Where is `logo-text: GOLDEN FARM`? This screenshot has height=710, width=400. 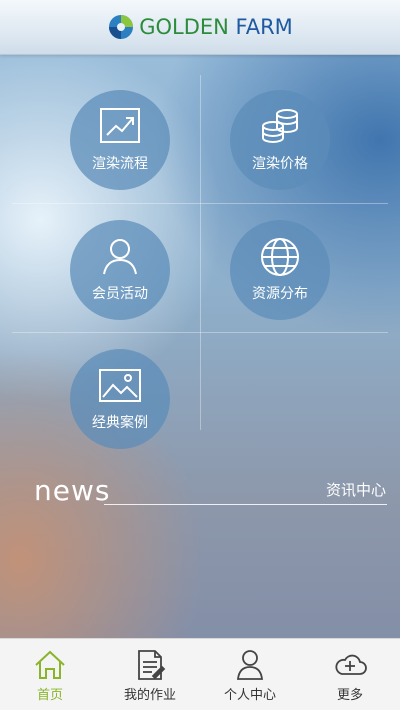
logo-text: GOLDEN FARM is located at coordinates (216, 27).